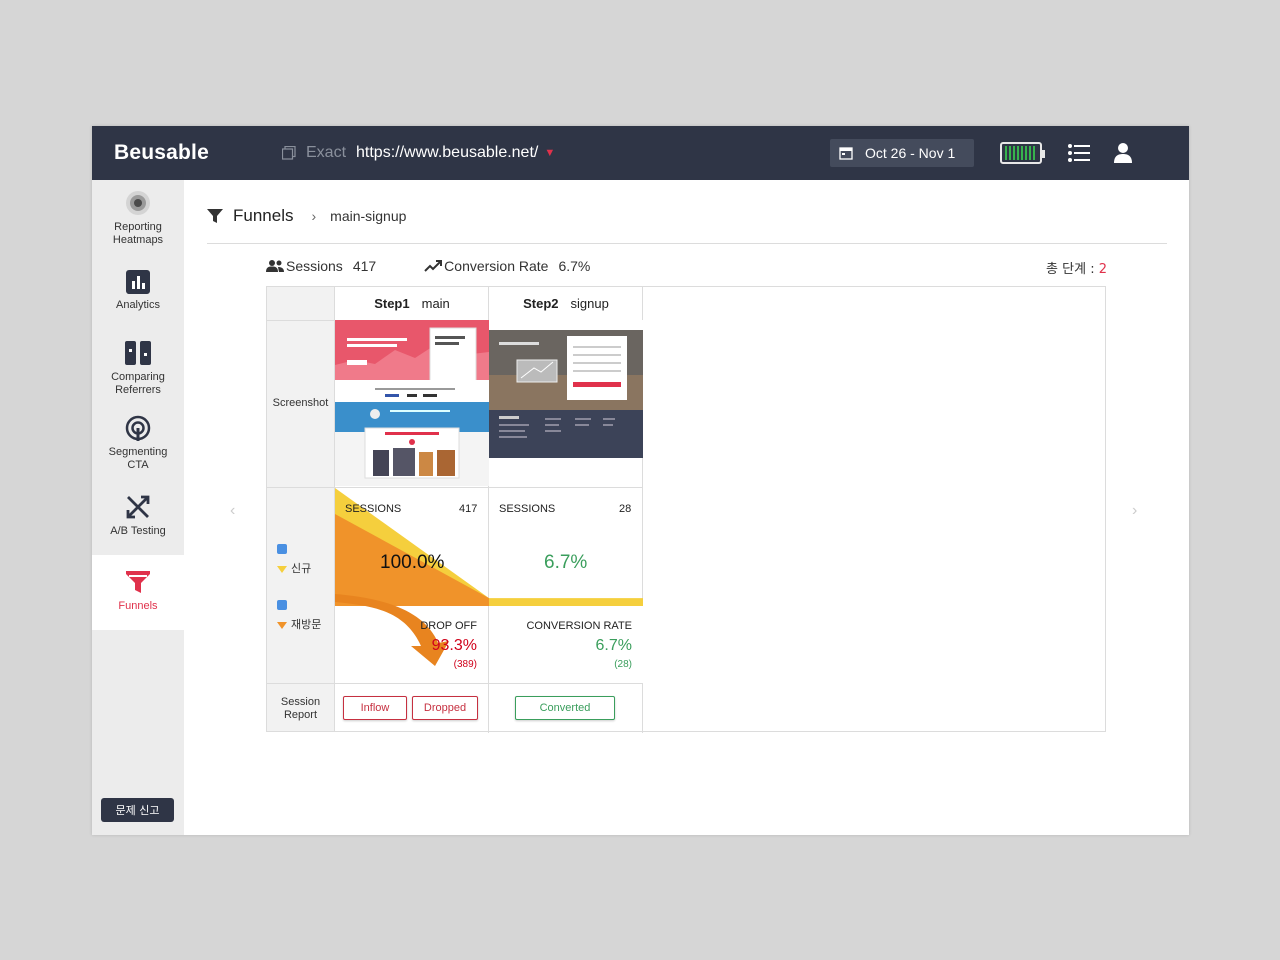 The height and width of the screenshot is (960, 1280). I want to click on page-title: Funnels, so click(263, 216).